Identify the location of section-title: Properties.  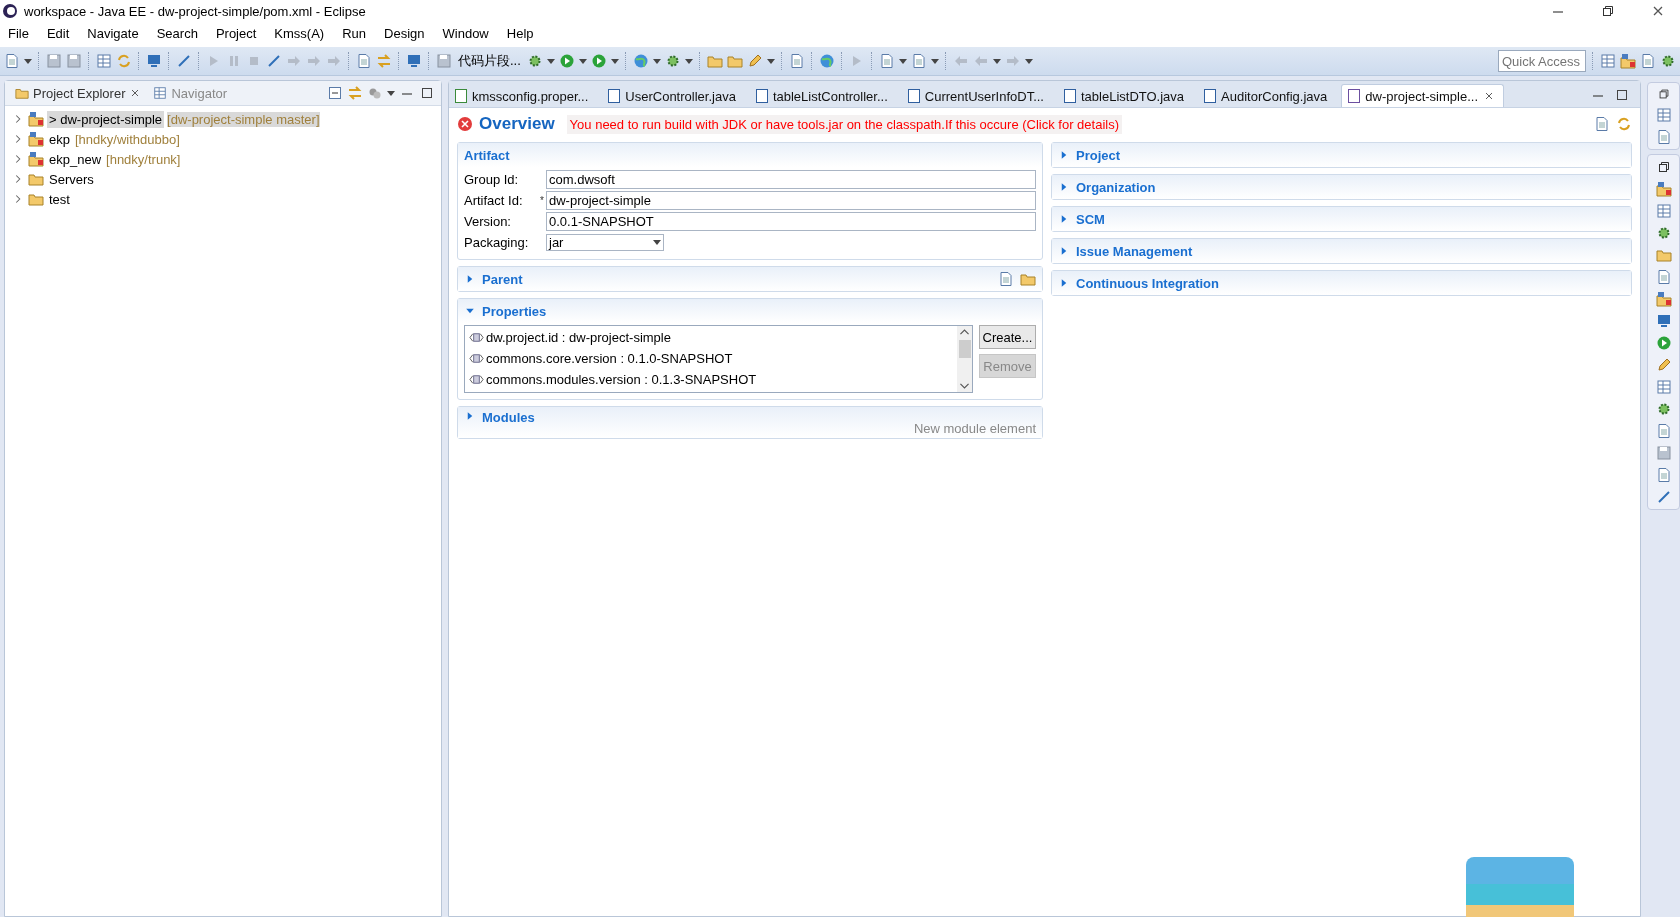
(514, 311).